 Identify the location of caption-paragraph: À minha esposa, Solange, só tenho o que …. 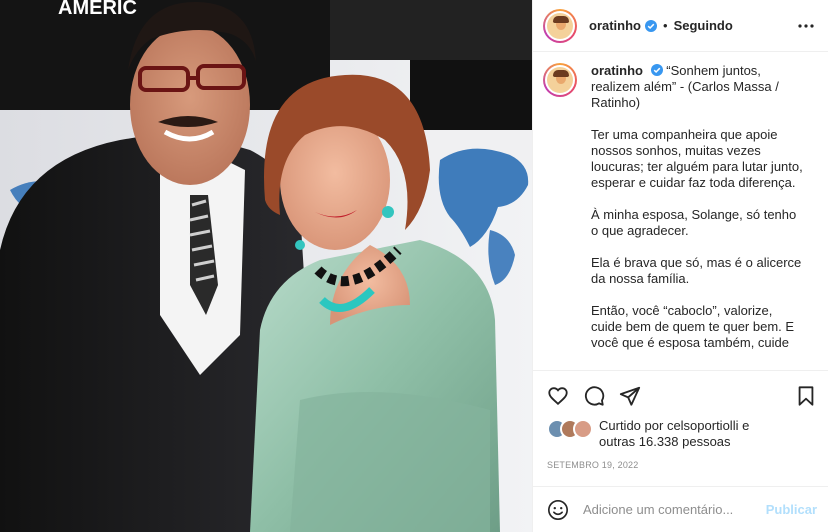
(694, 222).